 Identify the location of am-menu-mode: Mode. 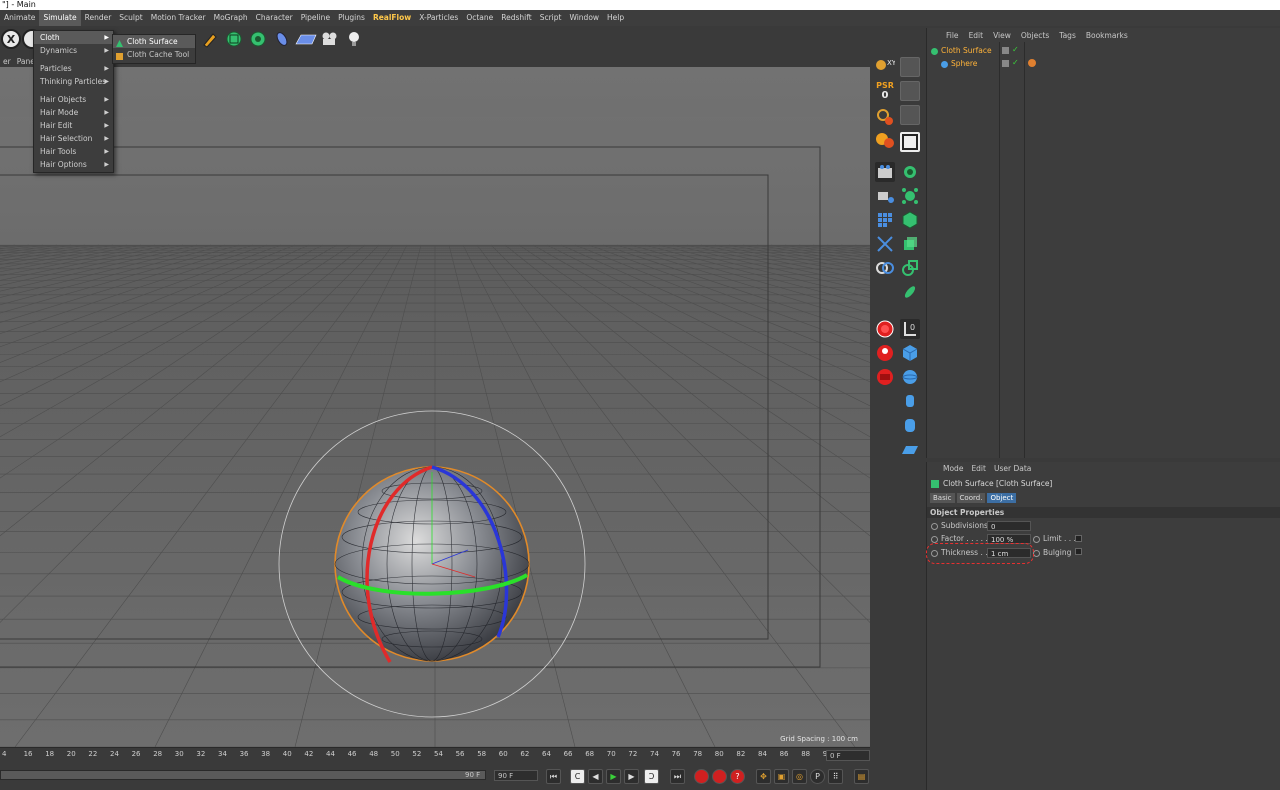
(953, 468).